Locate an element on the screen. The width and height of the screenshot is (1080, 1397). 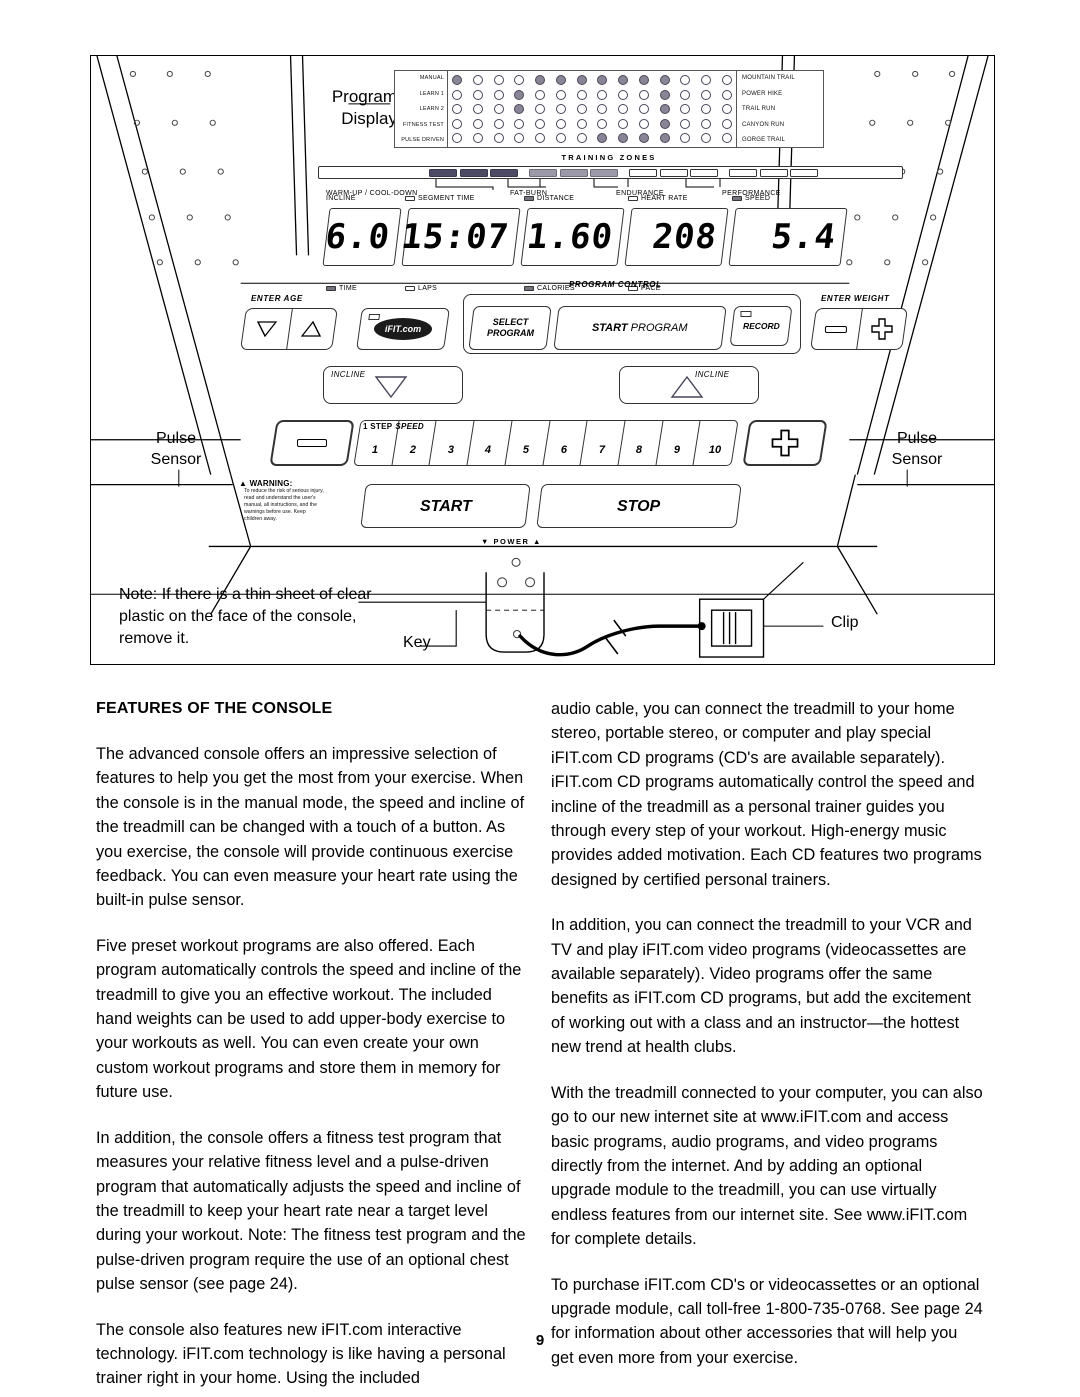
program-name: CANYON RUN is located at coordinates (763, 124).